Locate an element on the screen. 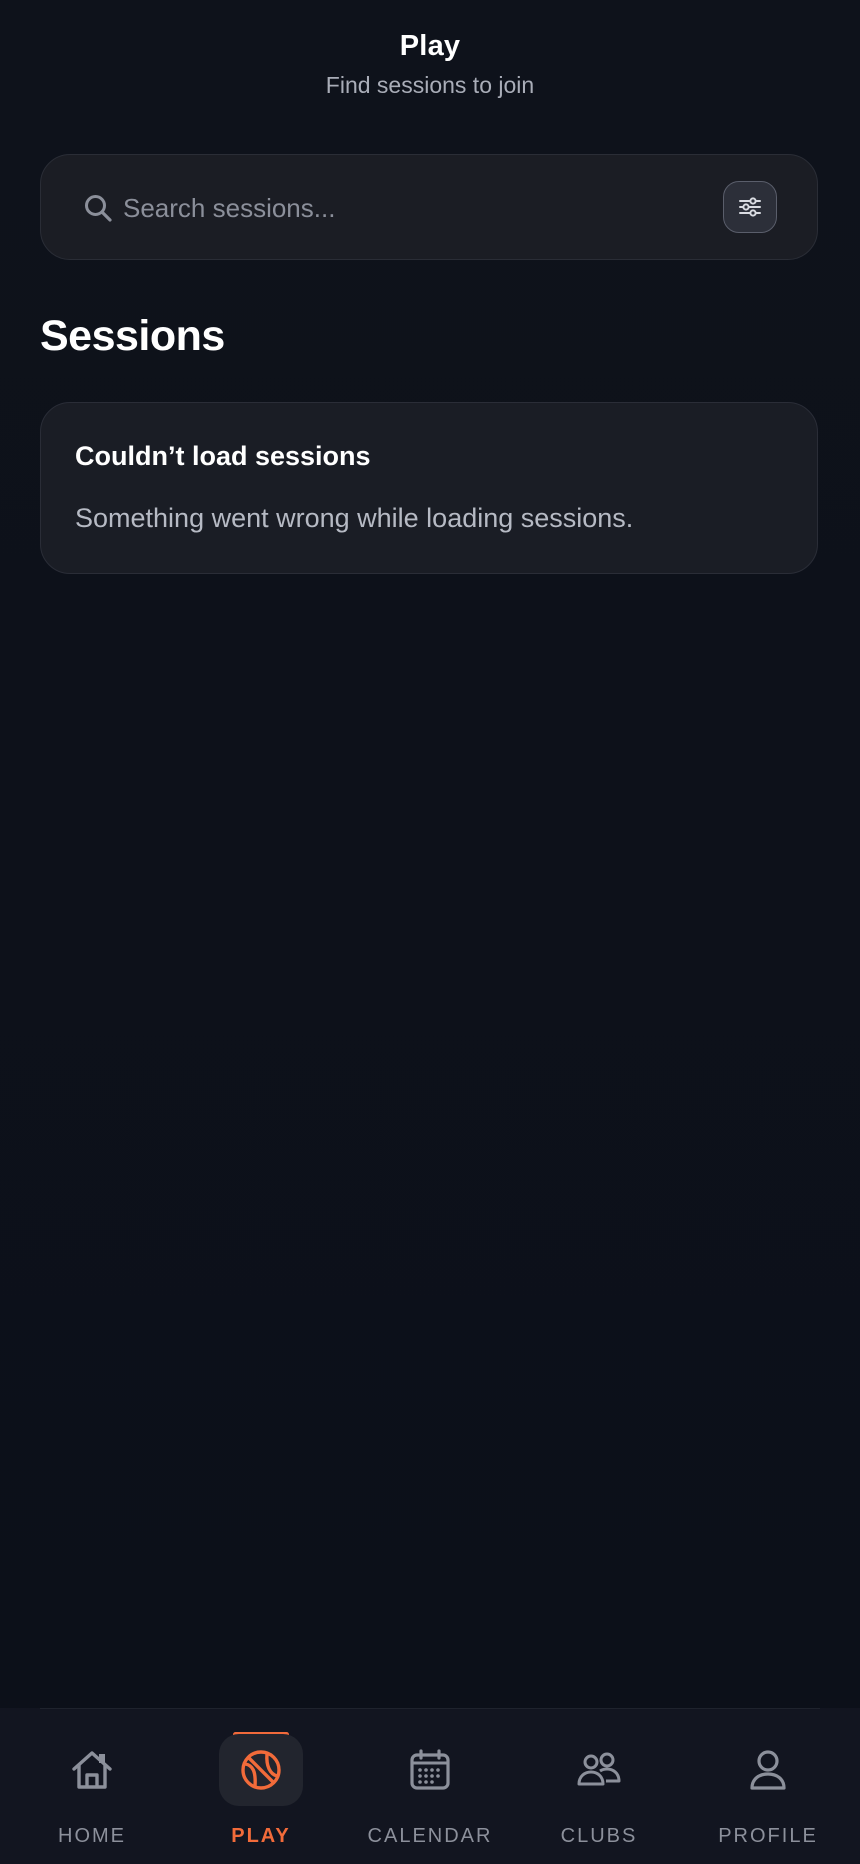 Image resolution: width=860 pixels, height=1864 pixels. filter-button is located at coordinates (750, 207).